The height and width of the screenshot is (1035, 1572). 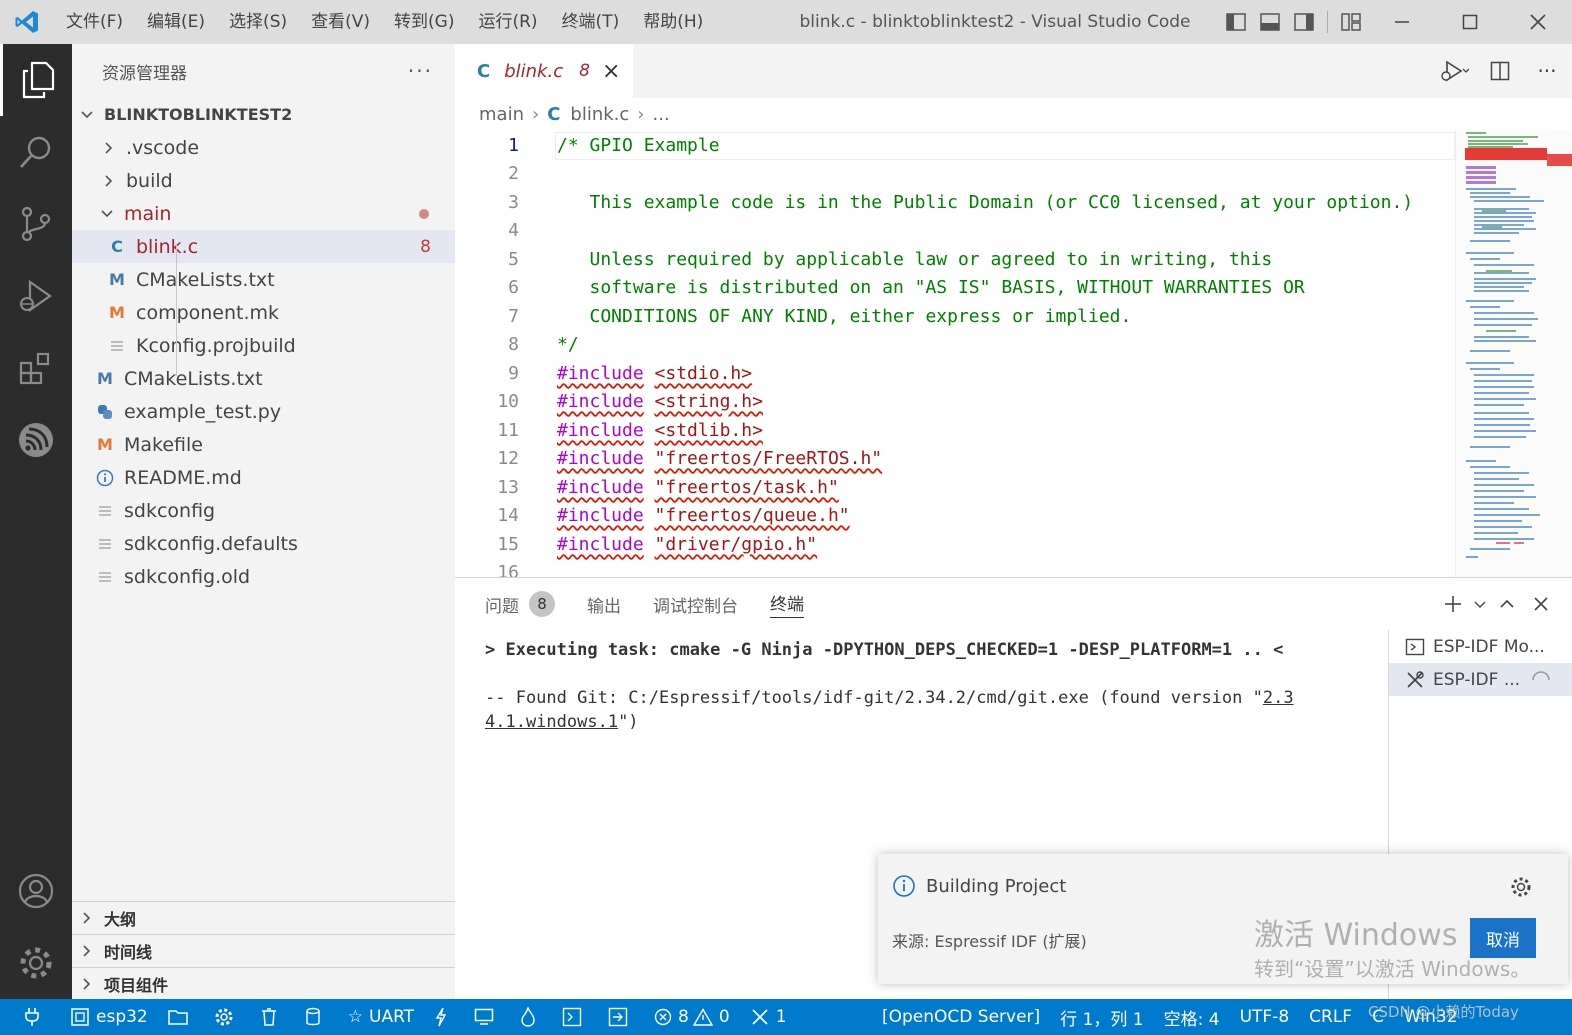 I want to click on toggle-secondary-sidebar-icon, so click(x=1304, y=22).